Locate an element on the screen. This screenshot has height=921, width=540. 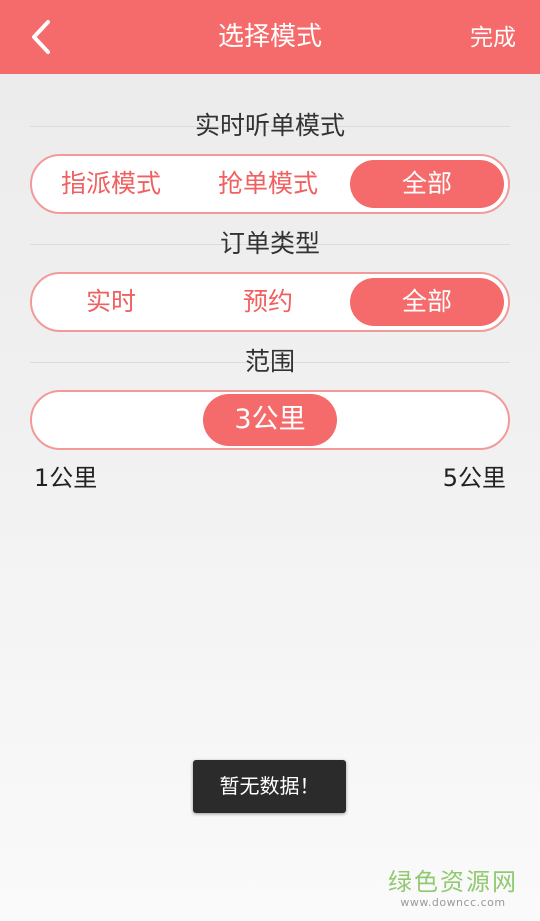
back-button is located at coordinates (44, 37).